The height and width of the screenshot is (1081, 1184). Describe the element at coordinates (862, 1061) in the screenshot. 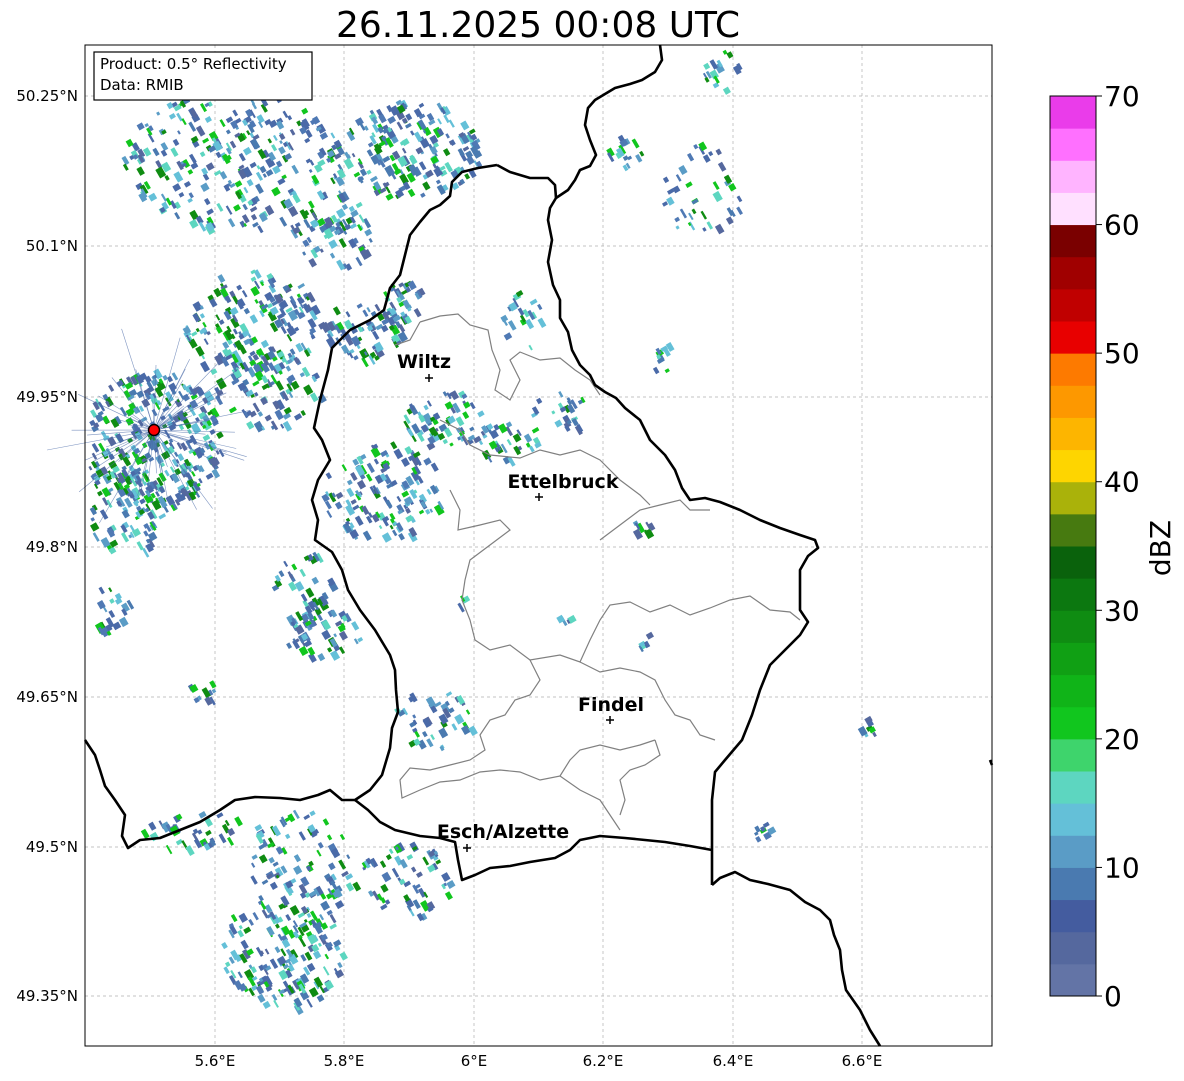

I see `lon-tick-label: 6.6°E` at that location.